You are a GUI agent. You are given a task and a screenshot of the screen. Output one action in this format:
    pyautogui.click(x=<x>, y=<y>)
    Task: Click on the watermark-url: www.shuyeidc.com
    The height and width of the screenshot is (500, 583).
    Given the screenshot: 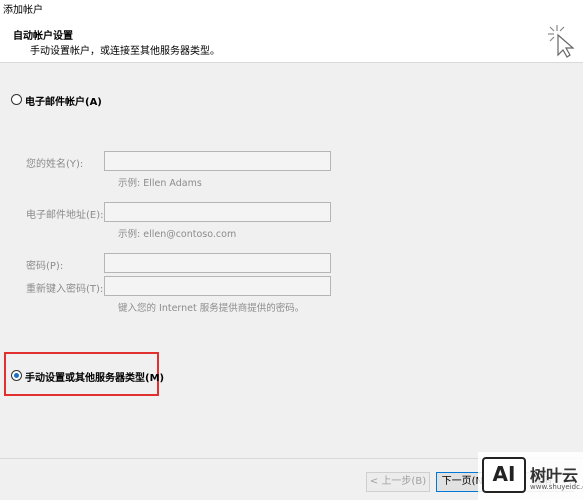 What is the action you would take?
    pyautogui.click(x=556, y=487)
    